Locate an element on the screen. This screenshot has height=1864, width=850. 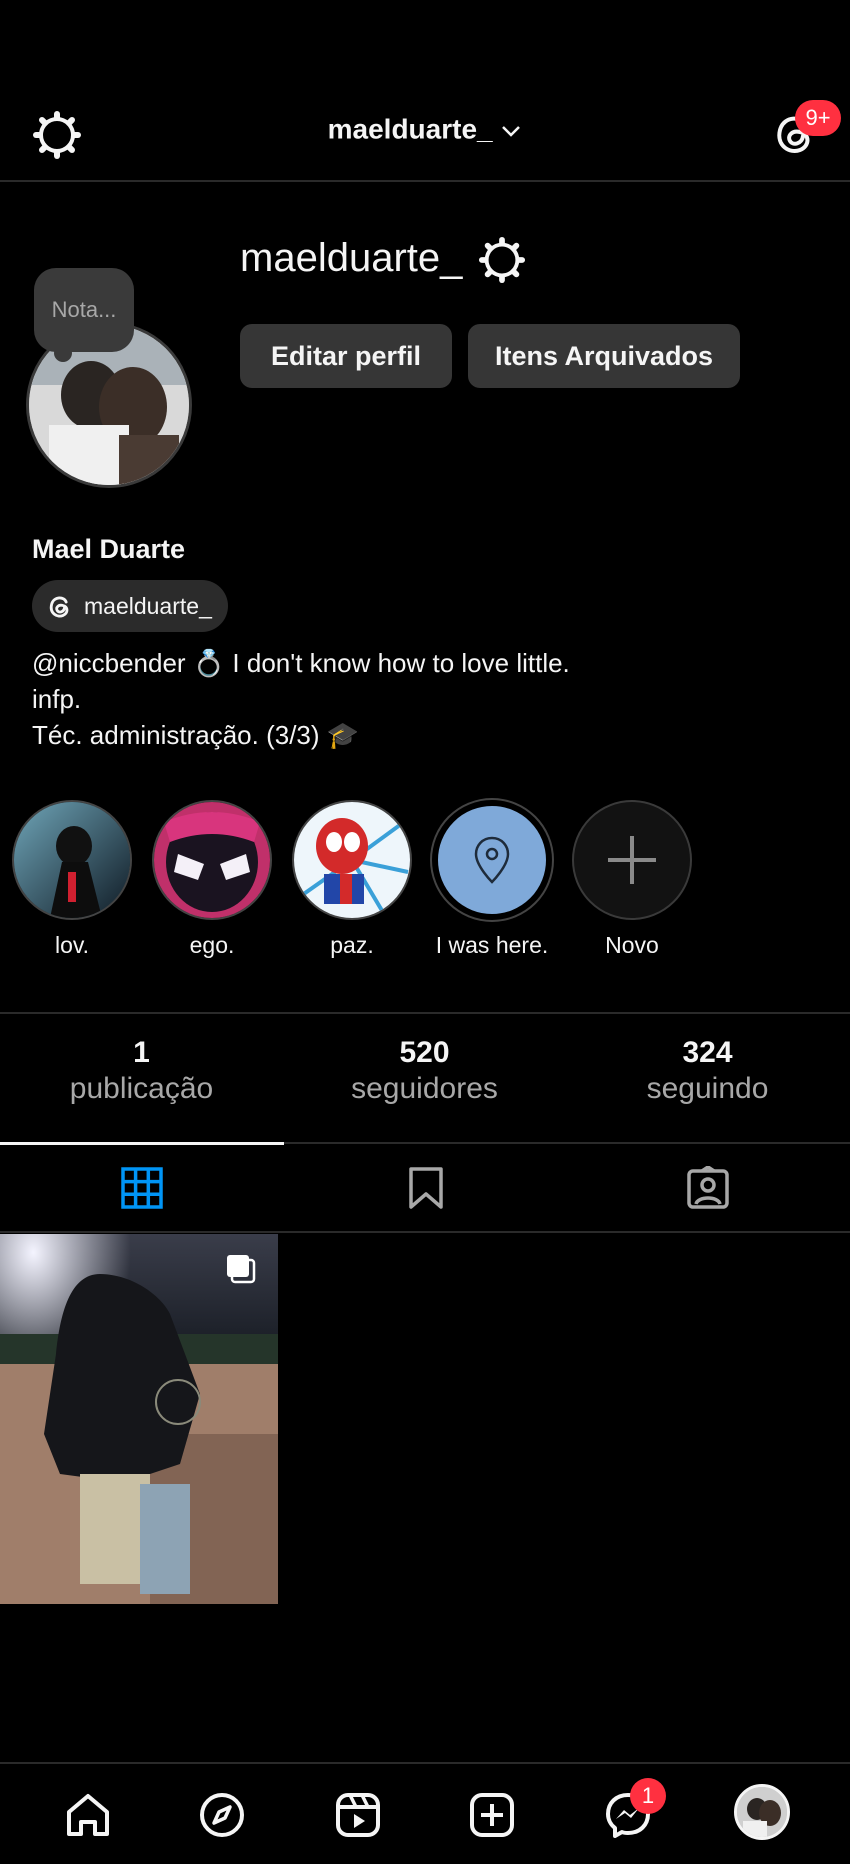
post-thumbnail is located at coordinates (139, 1419).